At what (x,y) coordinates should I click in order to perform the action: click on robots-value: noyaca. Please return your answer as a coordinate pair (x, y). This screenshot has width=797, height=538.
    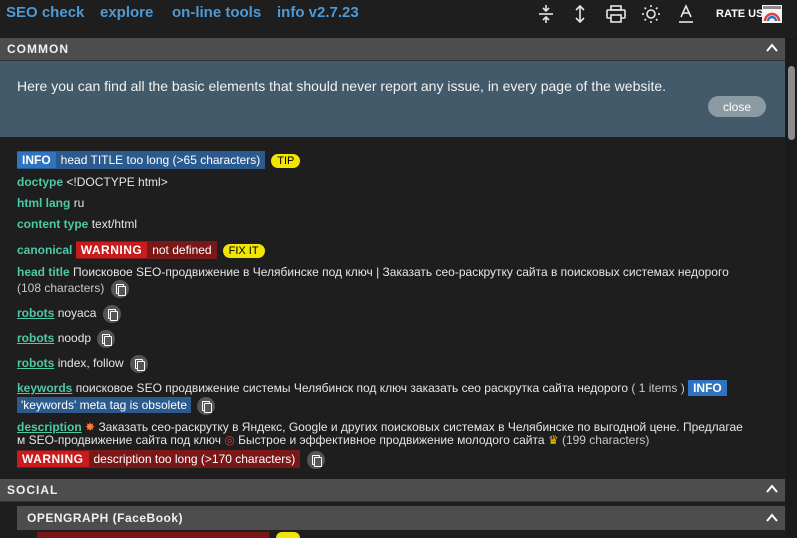
    Looking at the image, I should click on (77, 313).